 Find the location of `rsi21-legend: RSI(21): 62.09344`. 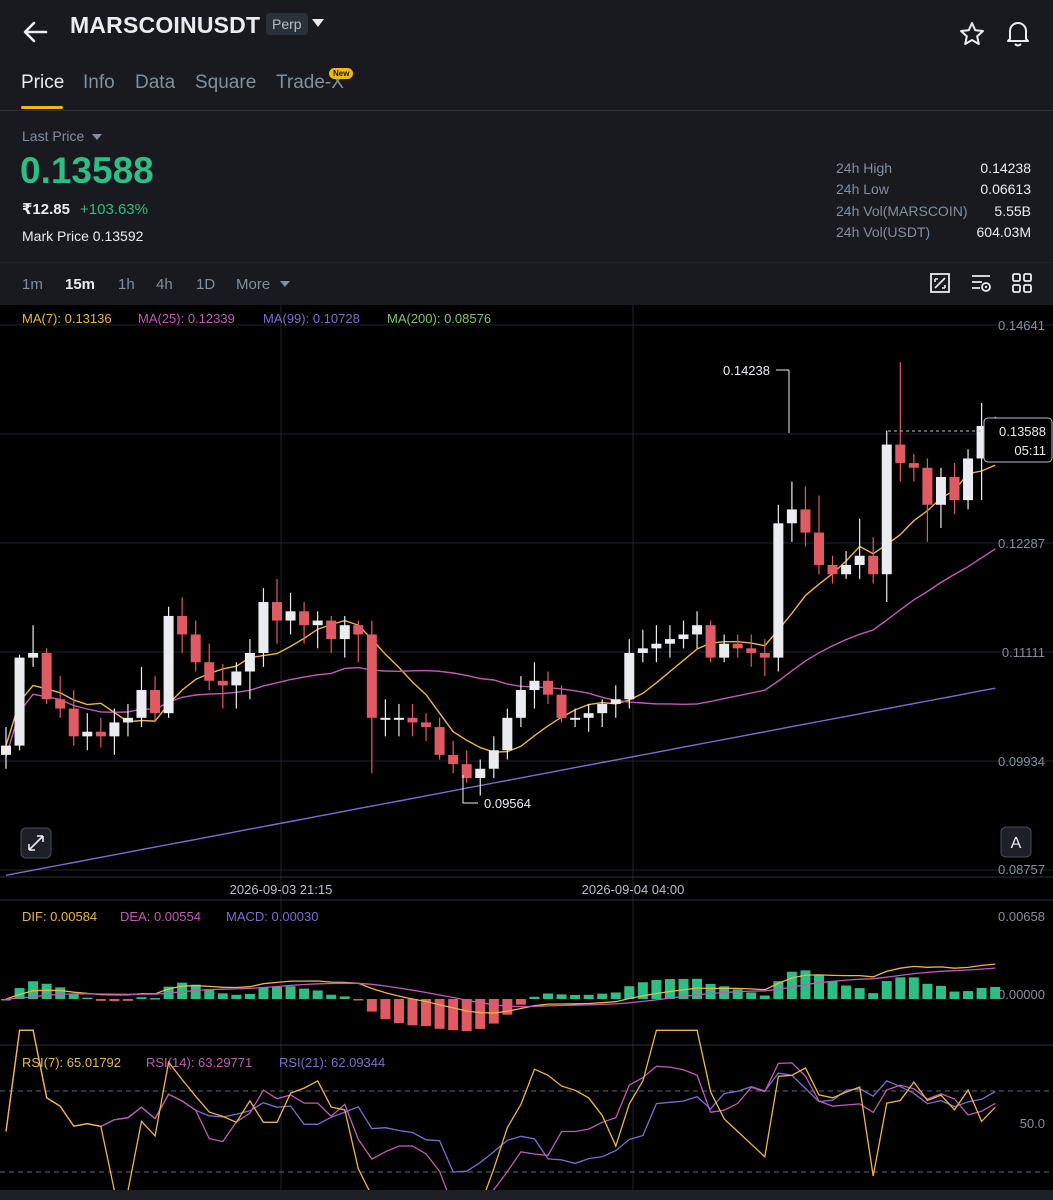

rsi21-legend: RSI(21): 62.09344 is located at coordinates (332, 1062).